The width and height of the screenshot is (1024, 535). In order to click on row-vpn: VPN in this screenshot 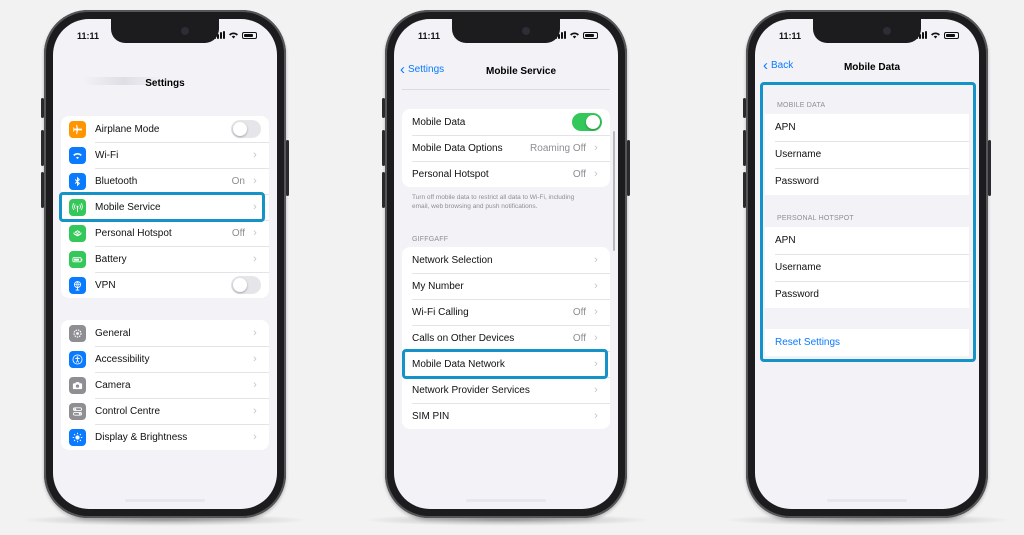, I will do `click(165, 285)`.